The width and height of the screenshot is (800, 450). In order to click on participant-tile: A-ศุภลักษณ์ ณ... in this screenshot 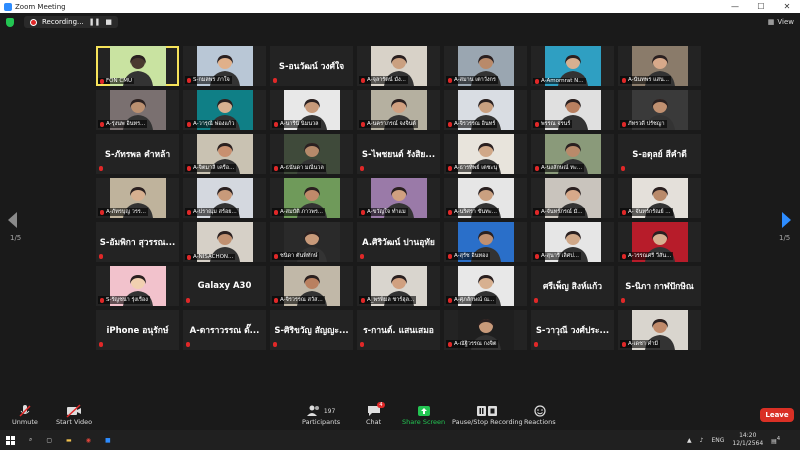, I will do `click(485, 286)`.